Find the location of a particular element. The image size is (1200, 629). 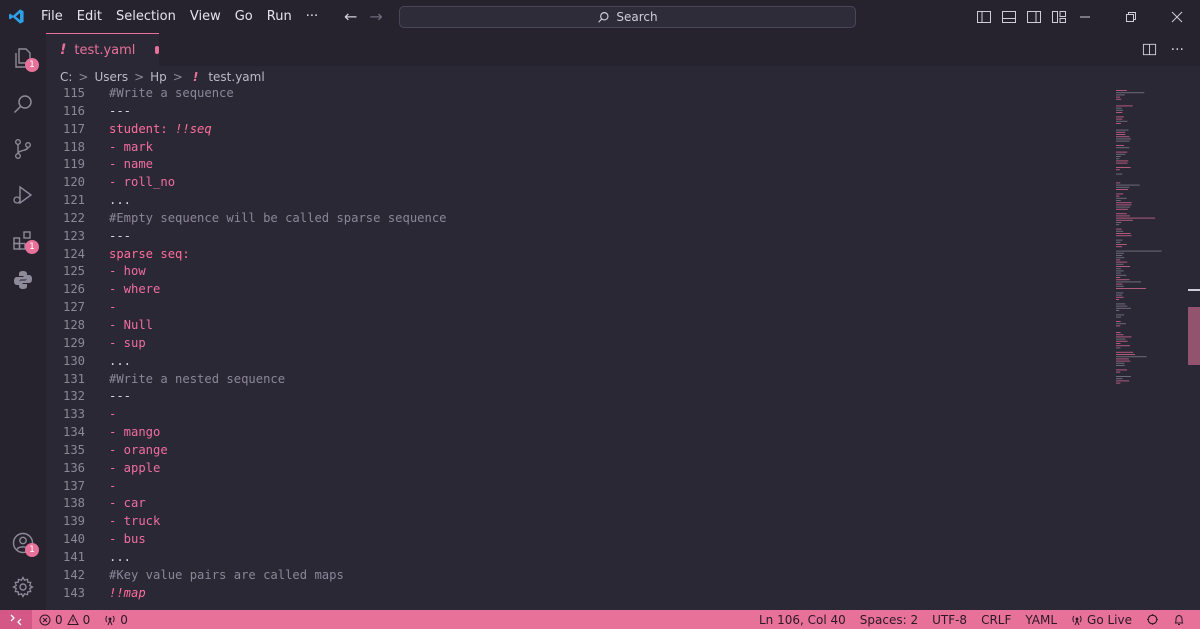

code-line: 126 - where is located at coordinates (576, 290).